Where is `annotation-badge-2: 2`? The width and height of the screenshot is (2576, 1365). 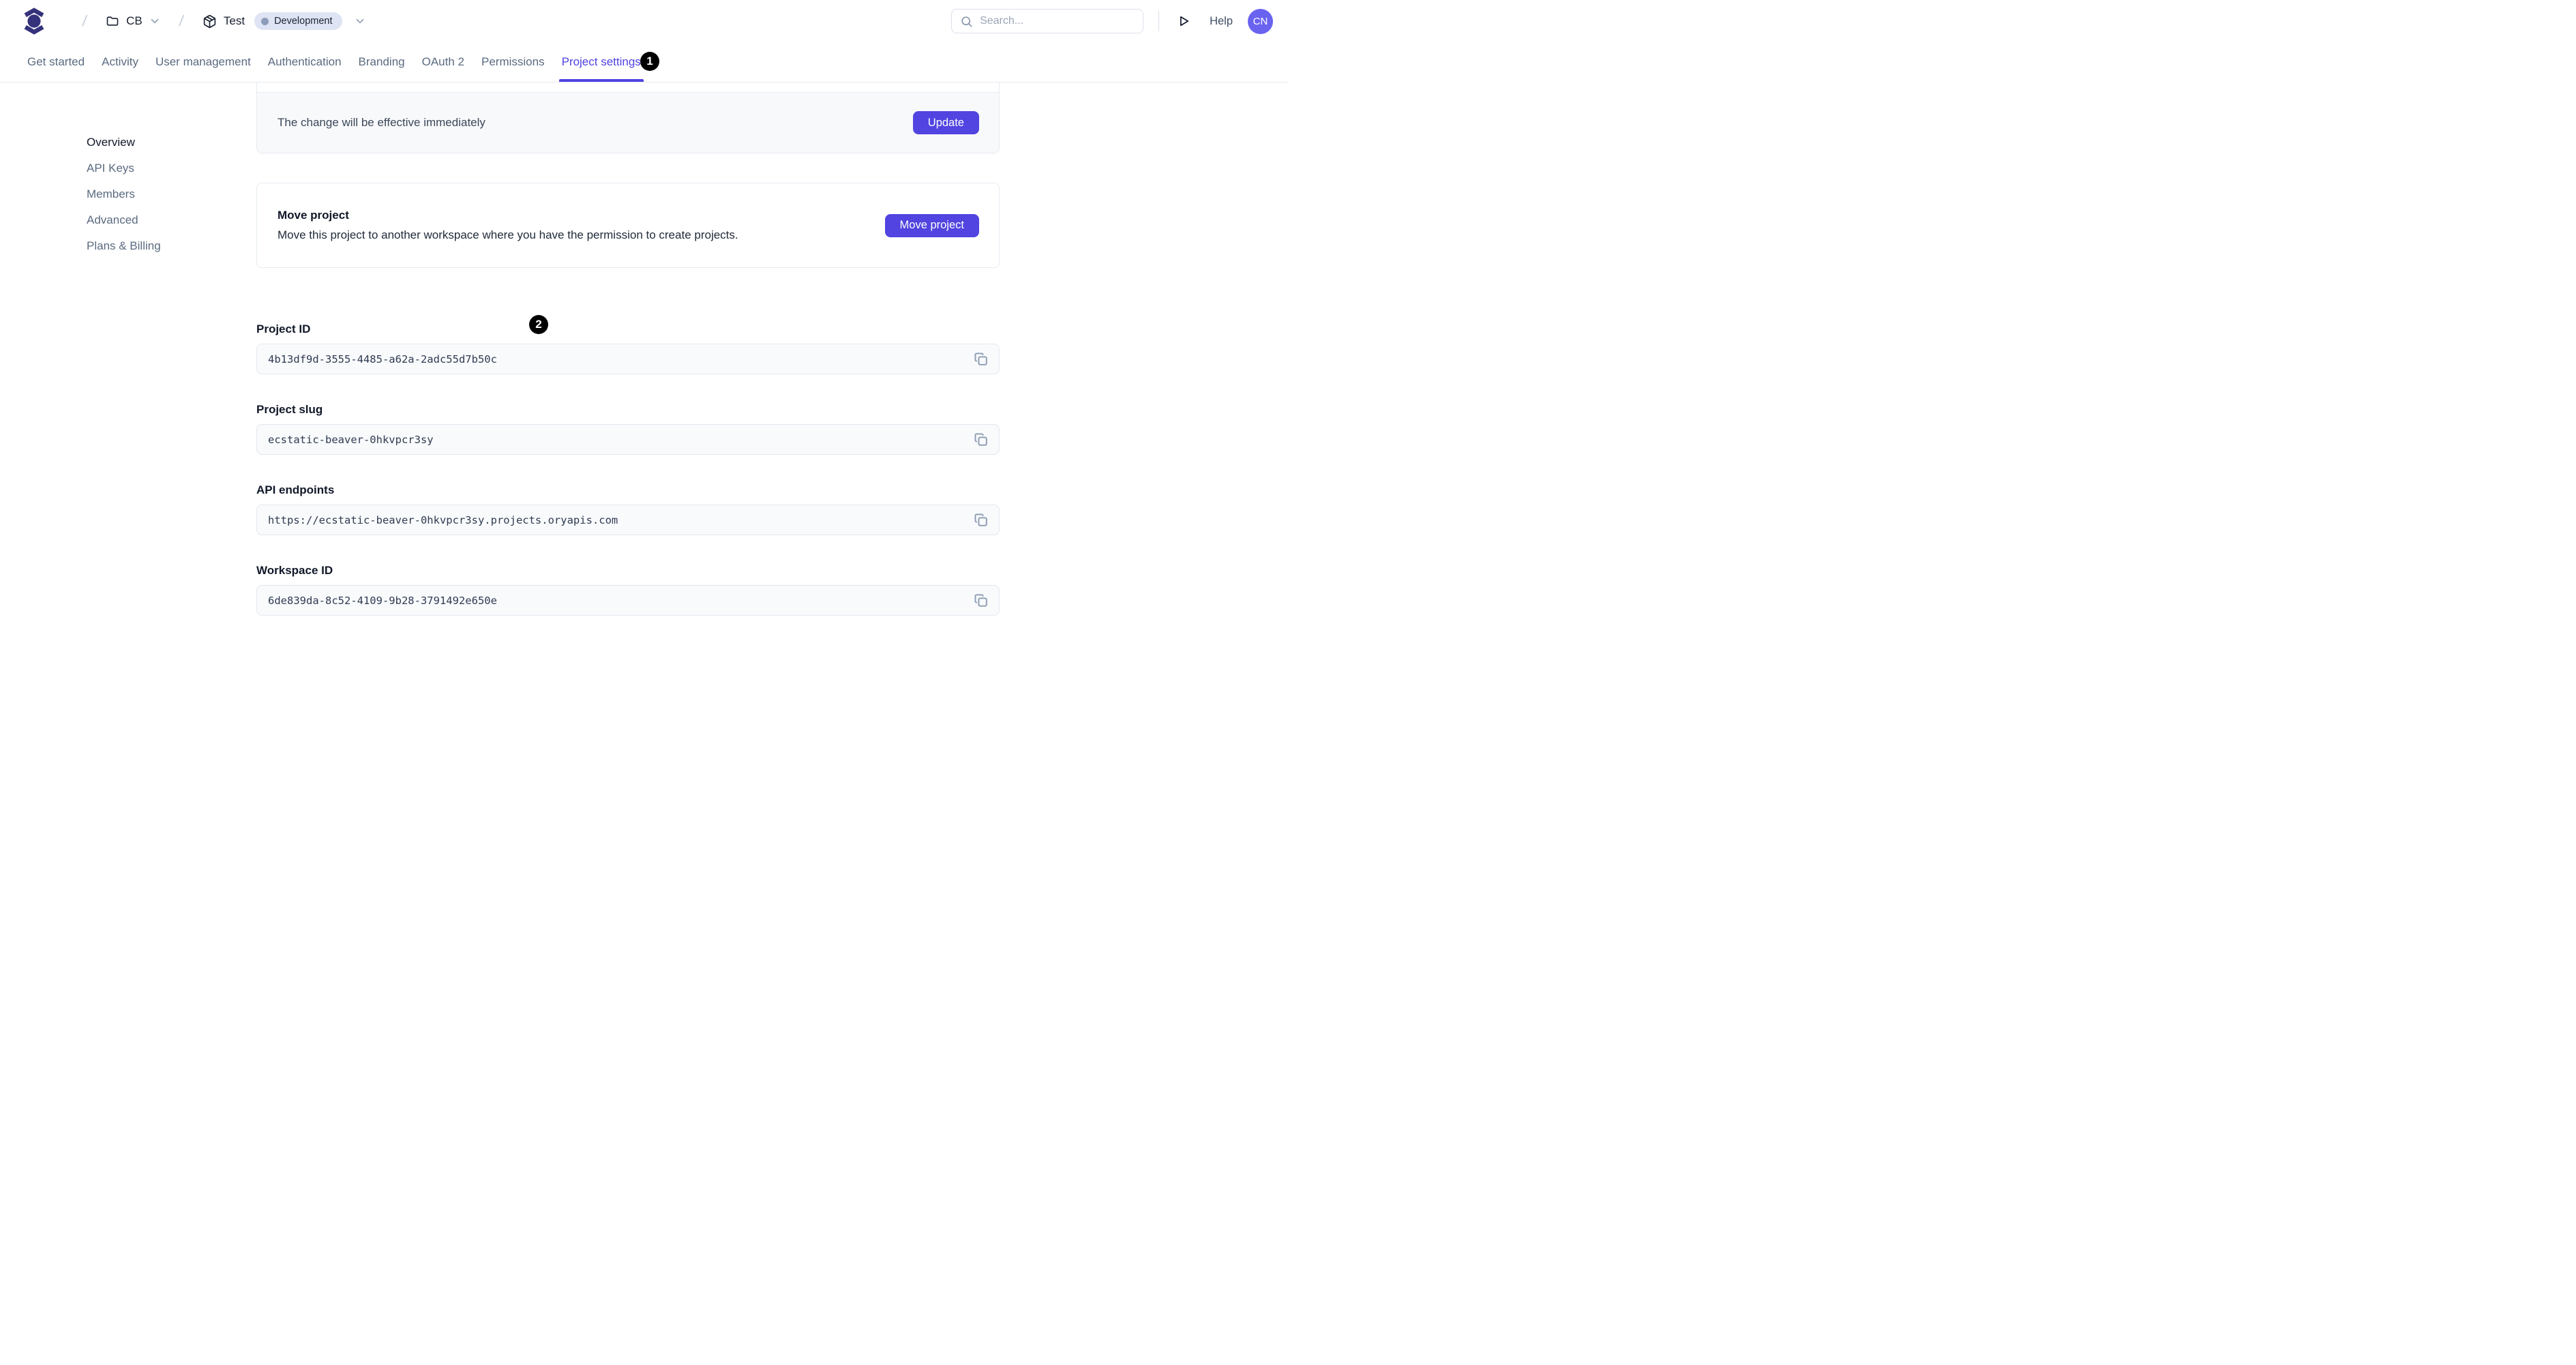 annotation-badge-2: 2 is located at coordinates (538, 324).